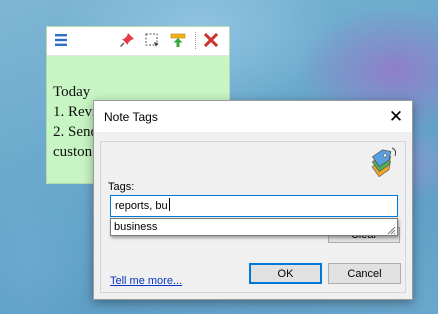 The image size is (438, 314). Describe the element at coordinates (121, 187) in the screenshot. I see `tags-label: Tags:` at that location.